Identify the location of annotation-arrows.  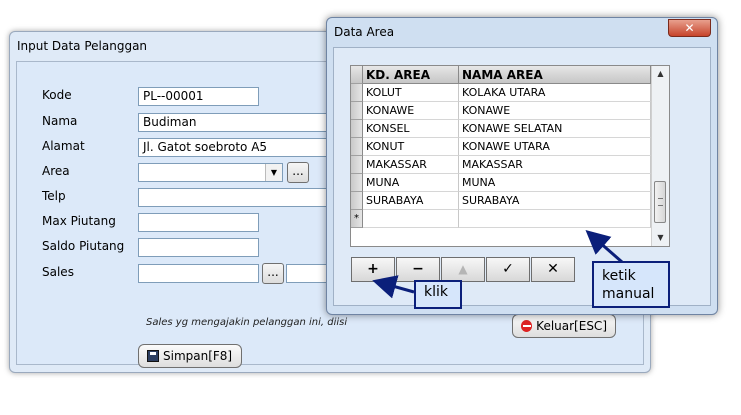
(497, 264).